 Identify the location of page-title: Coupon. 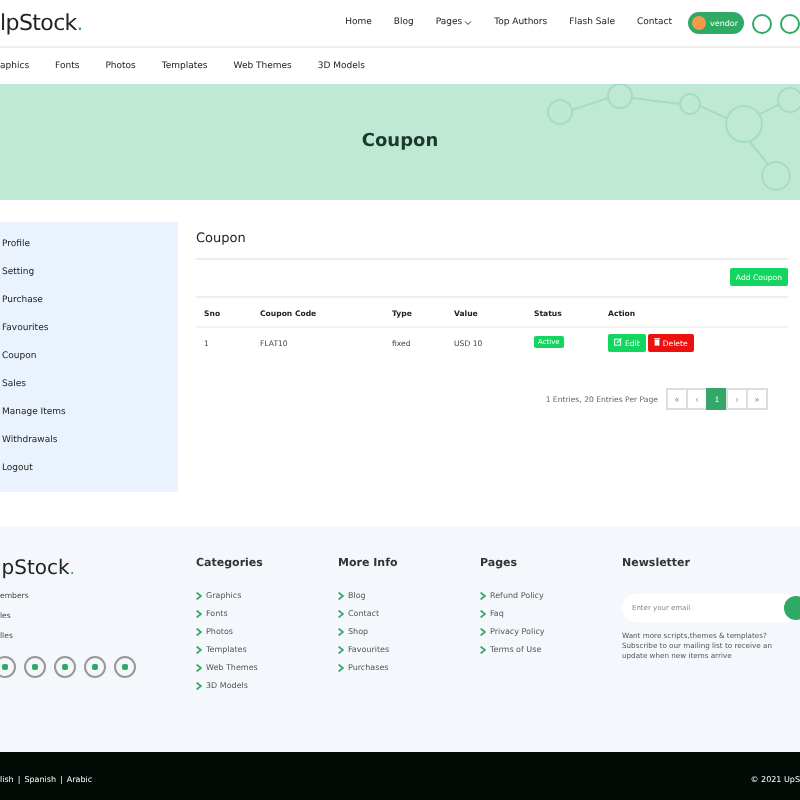
(400, 142).